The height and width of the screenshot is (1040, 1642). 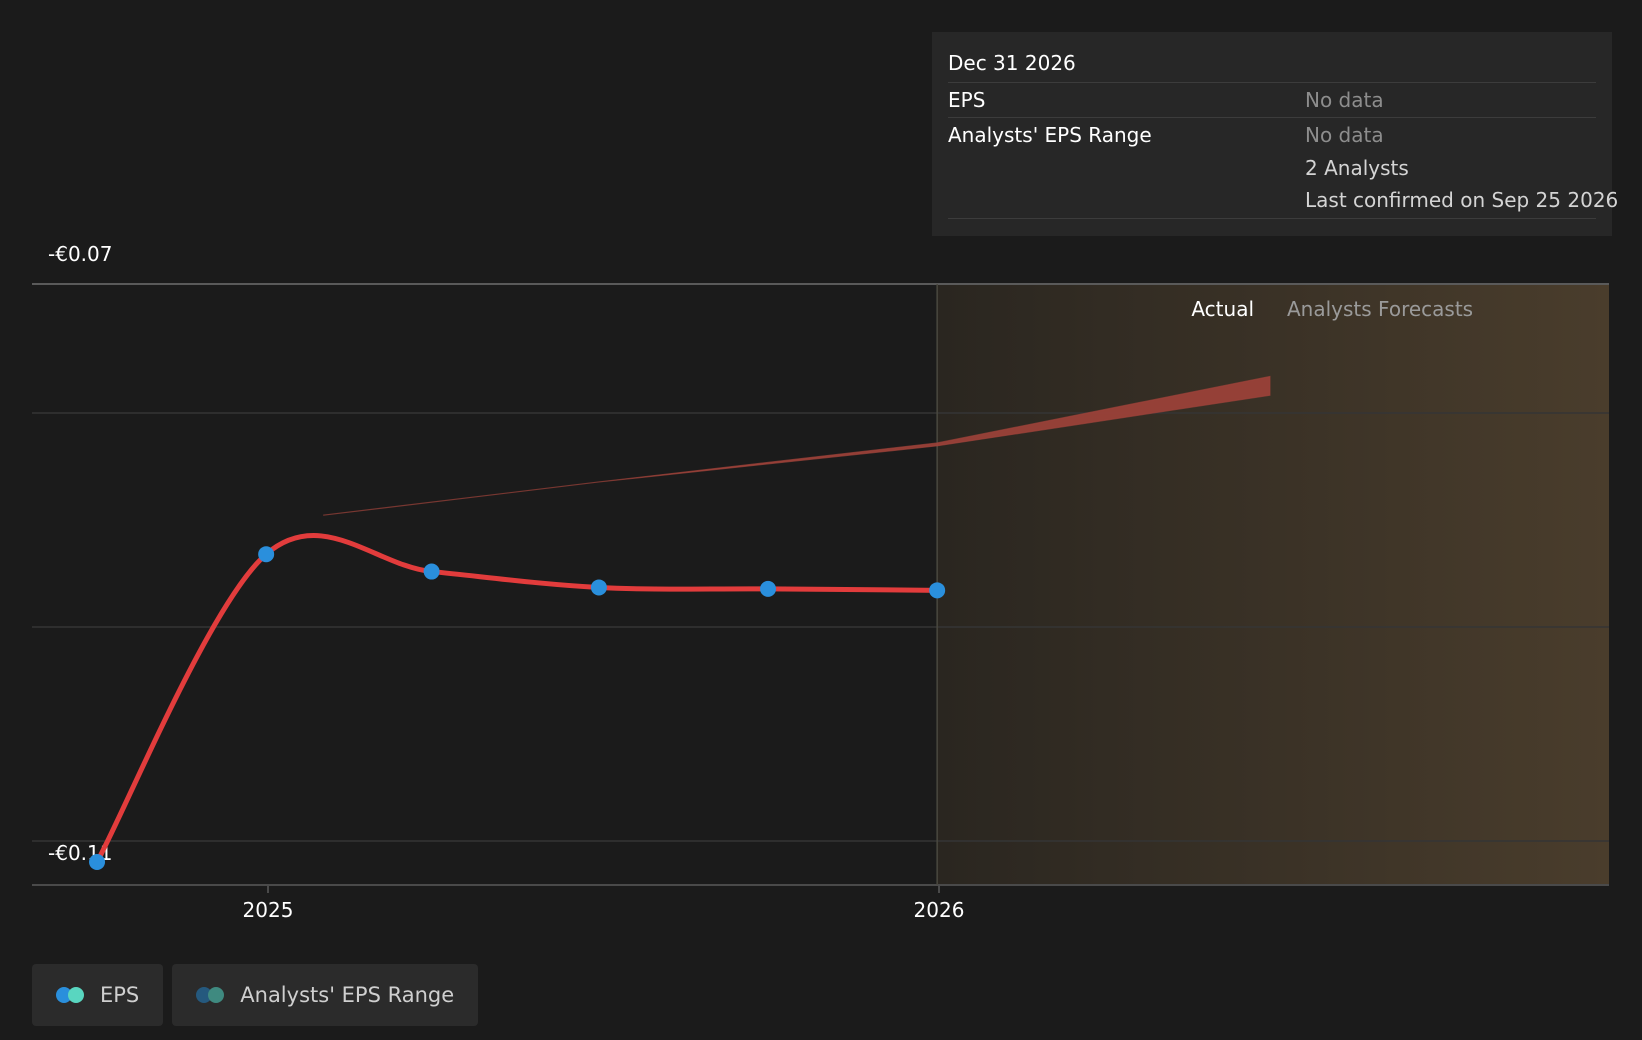 I want to click on forecast-label: Analysts Forecasts, so click(x=1380, y=309).